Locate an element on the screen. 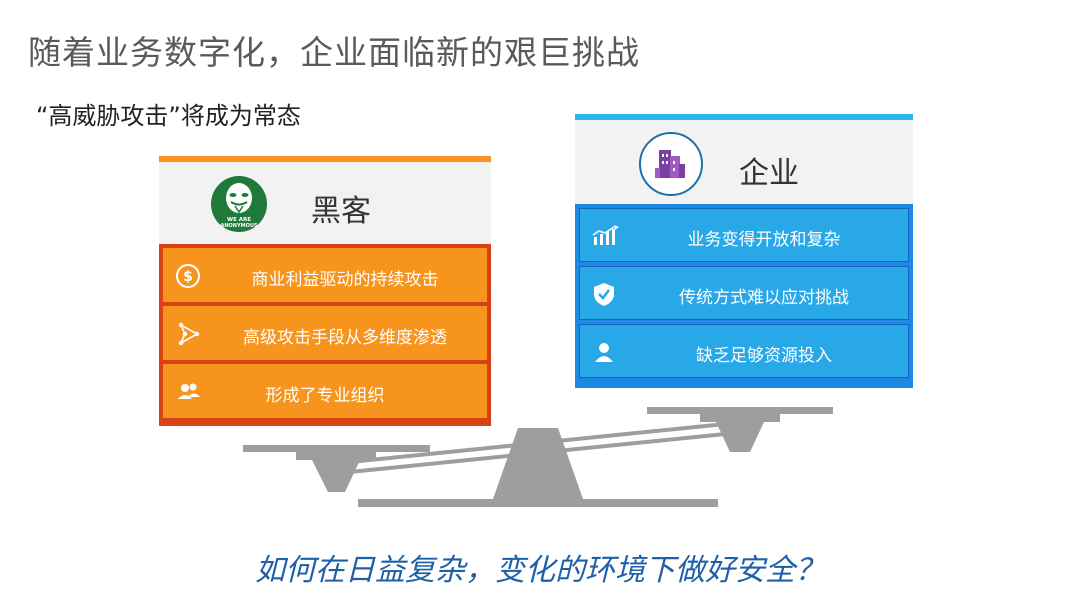  hacker-item-label: 商业利益驱动的持续攻击 is located at coordinates (345, 280).